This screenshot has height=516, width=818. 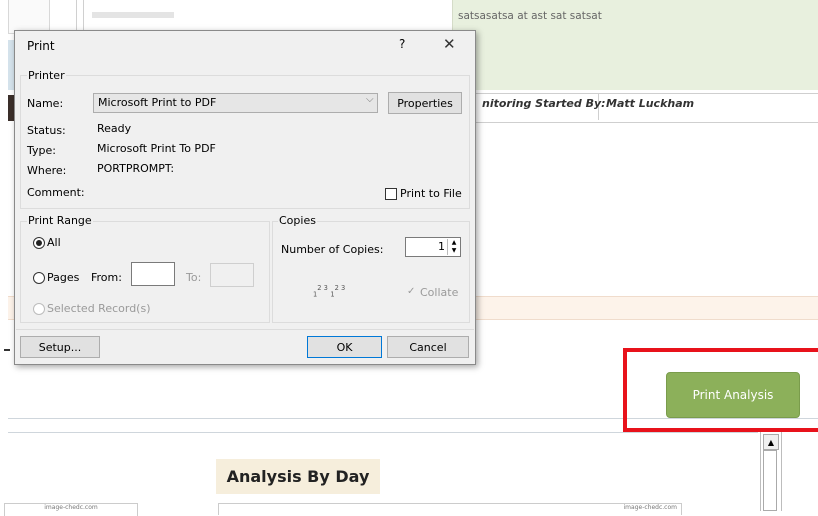 What do you see at coordinates (720, 390) in the screenshot?
I see `highlight-annotation-box` at bounding box center [720, 390].